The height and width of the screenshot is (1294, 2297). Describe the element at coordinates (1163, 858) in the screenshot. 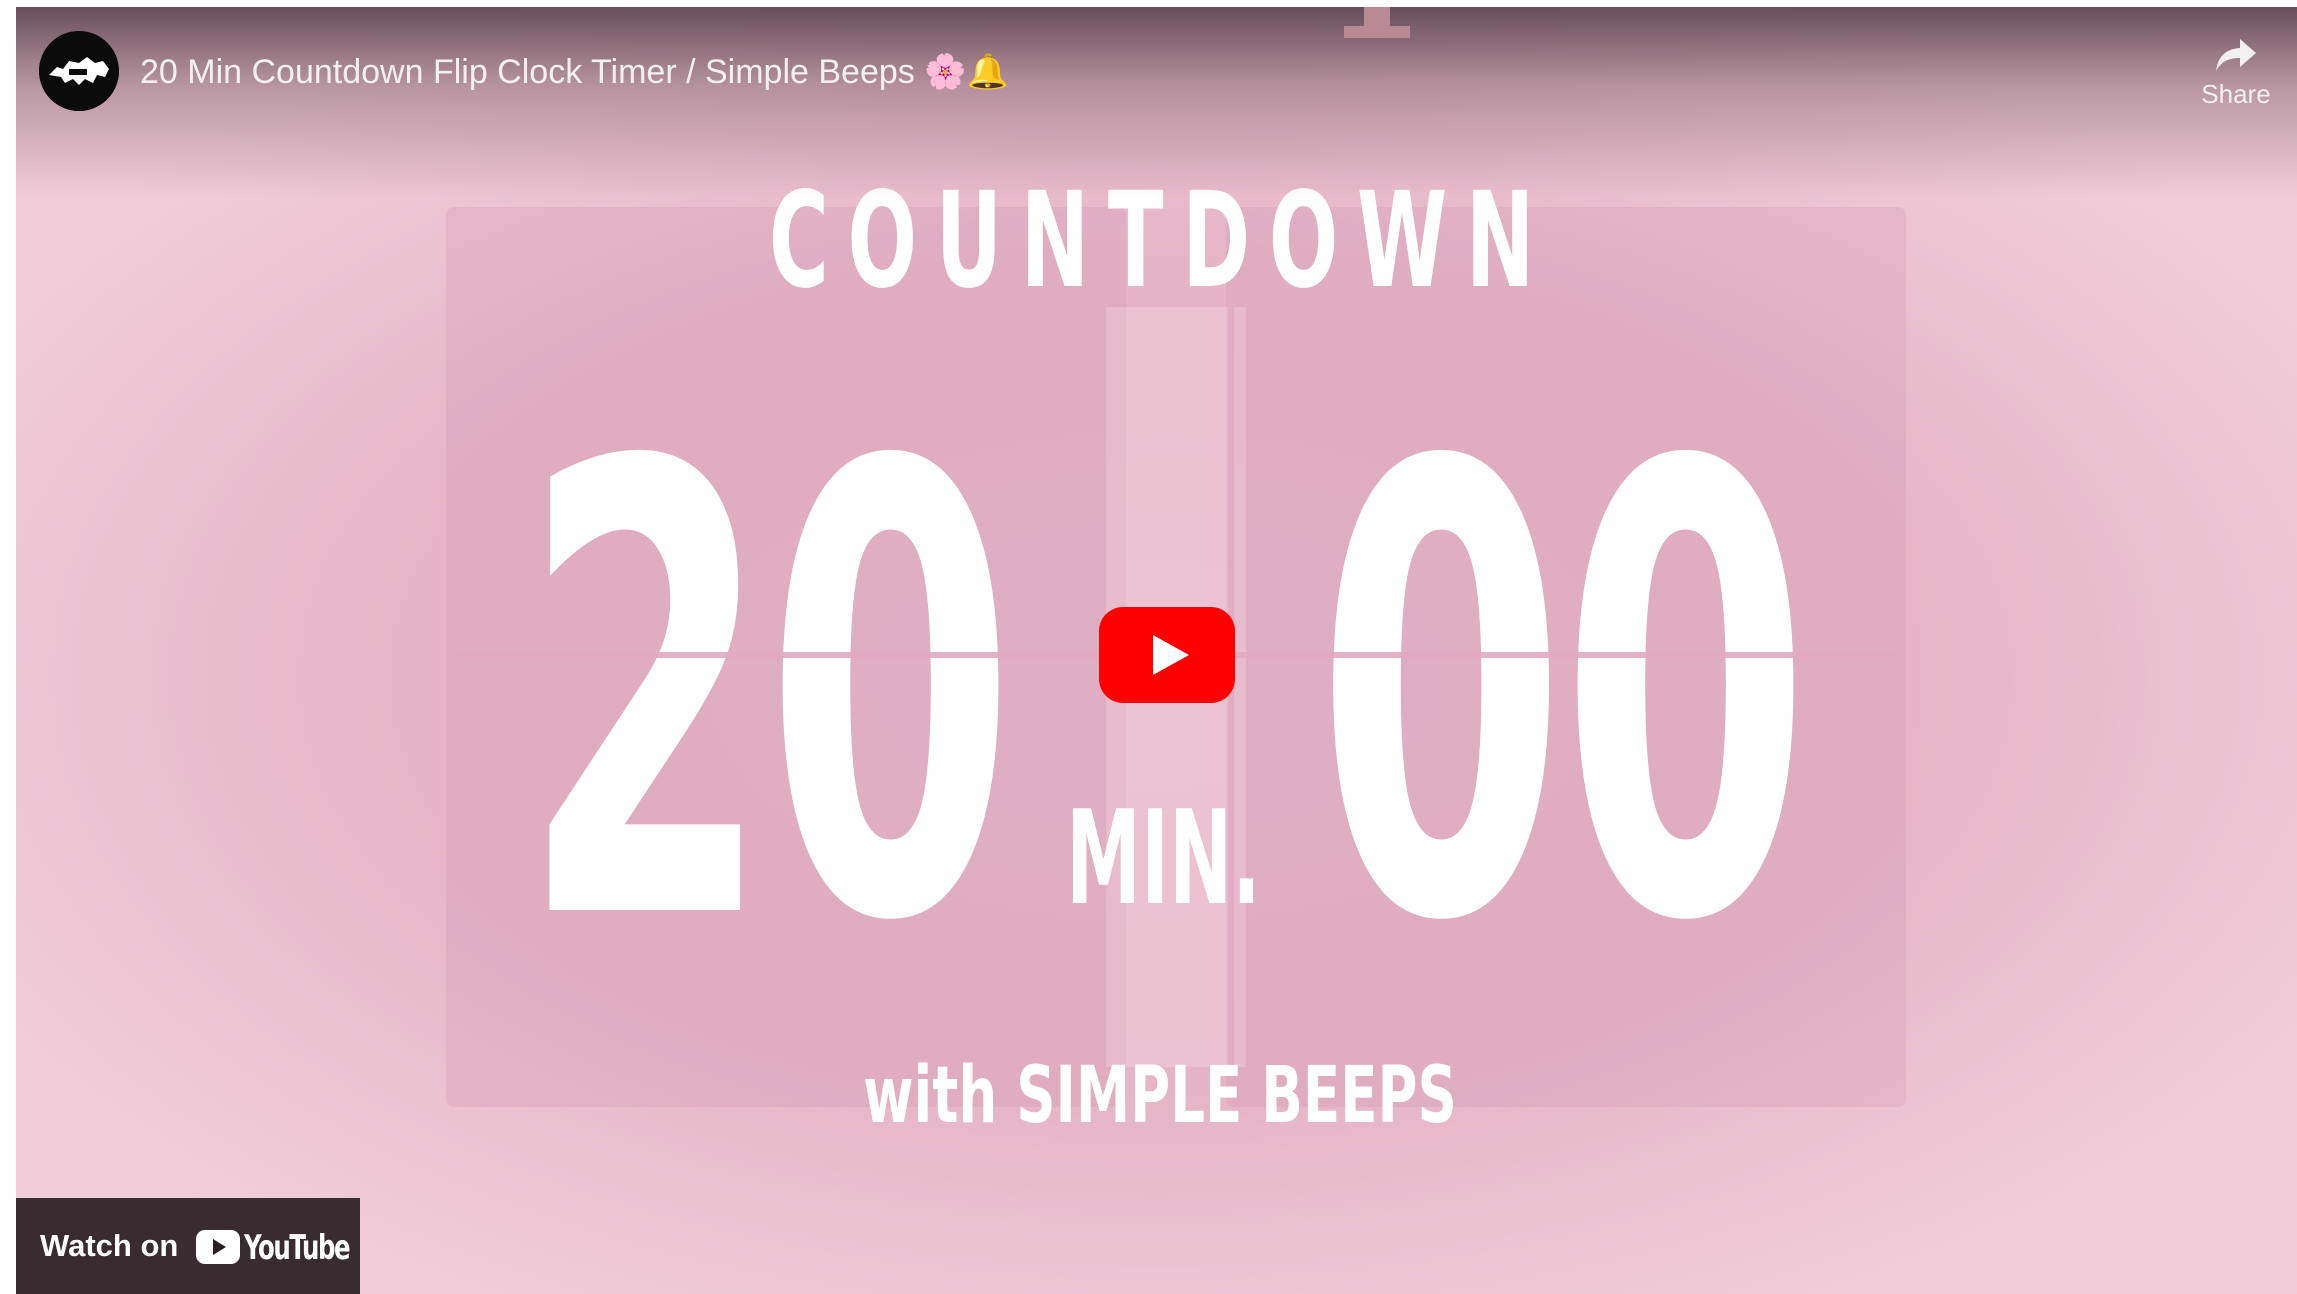

I see `min-label: MIN.` at that location.